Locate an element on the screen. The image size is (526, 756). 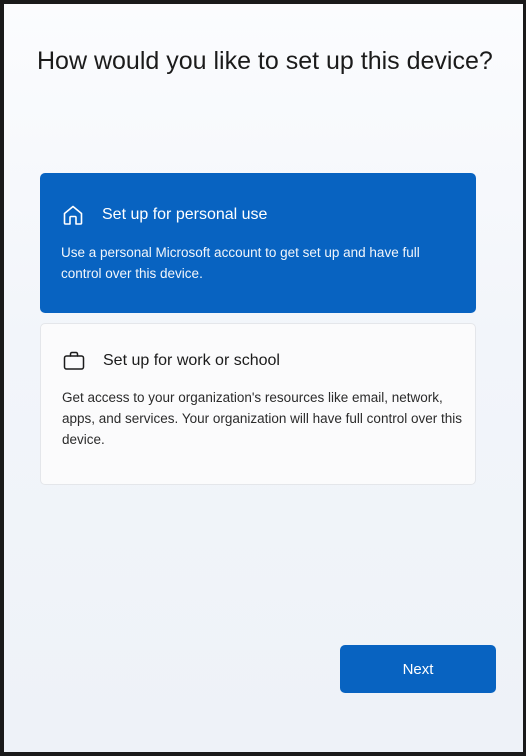
option-header: Set up for work or school is located at coordinates (171, 361).